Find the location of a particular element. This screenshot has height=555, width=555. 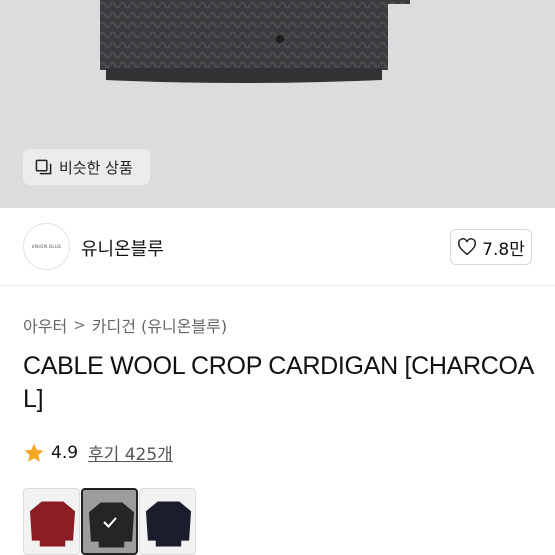

similar-items-label: 비슷한 상품 is located at coordinates (96, 167).